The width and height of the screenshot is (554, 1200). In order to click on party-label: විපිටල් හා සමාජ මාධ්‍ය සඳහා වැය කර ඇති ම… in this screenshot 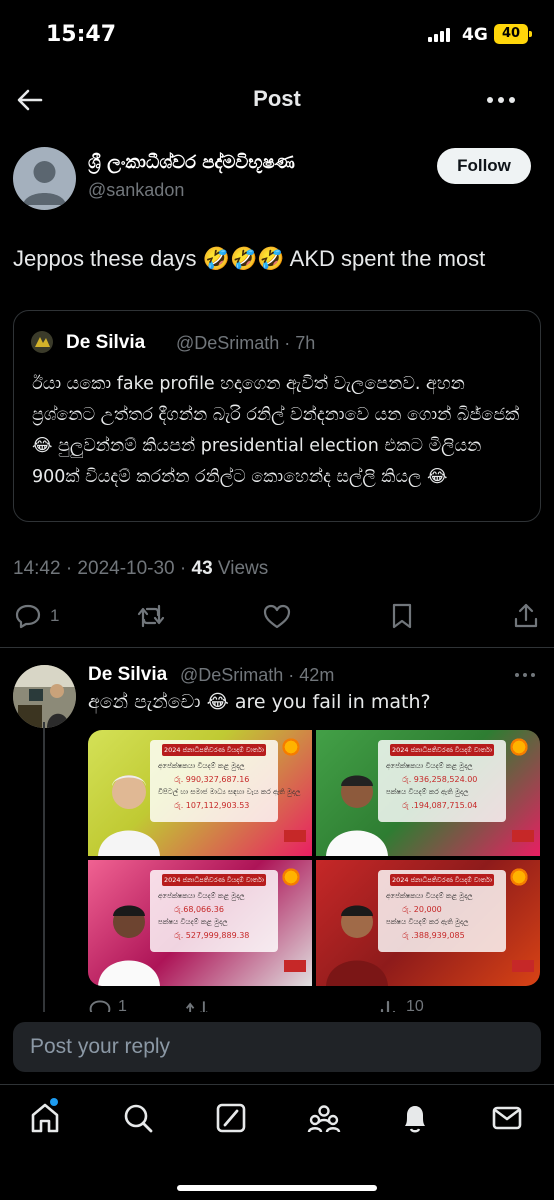, I will do `click(229, 792)`.